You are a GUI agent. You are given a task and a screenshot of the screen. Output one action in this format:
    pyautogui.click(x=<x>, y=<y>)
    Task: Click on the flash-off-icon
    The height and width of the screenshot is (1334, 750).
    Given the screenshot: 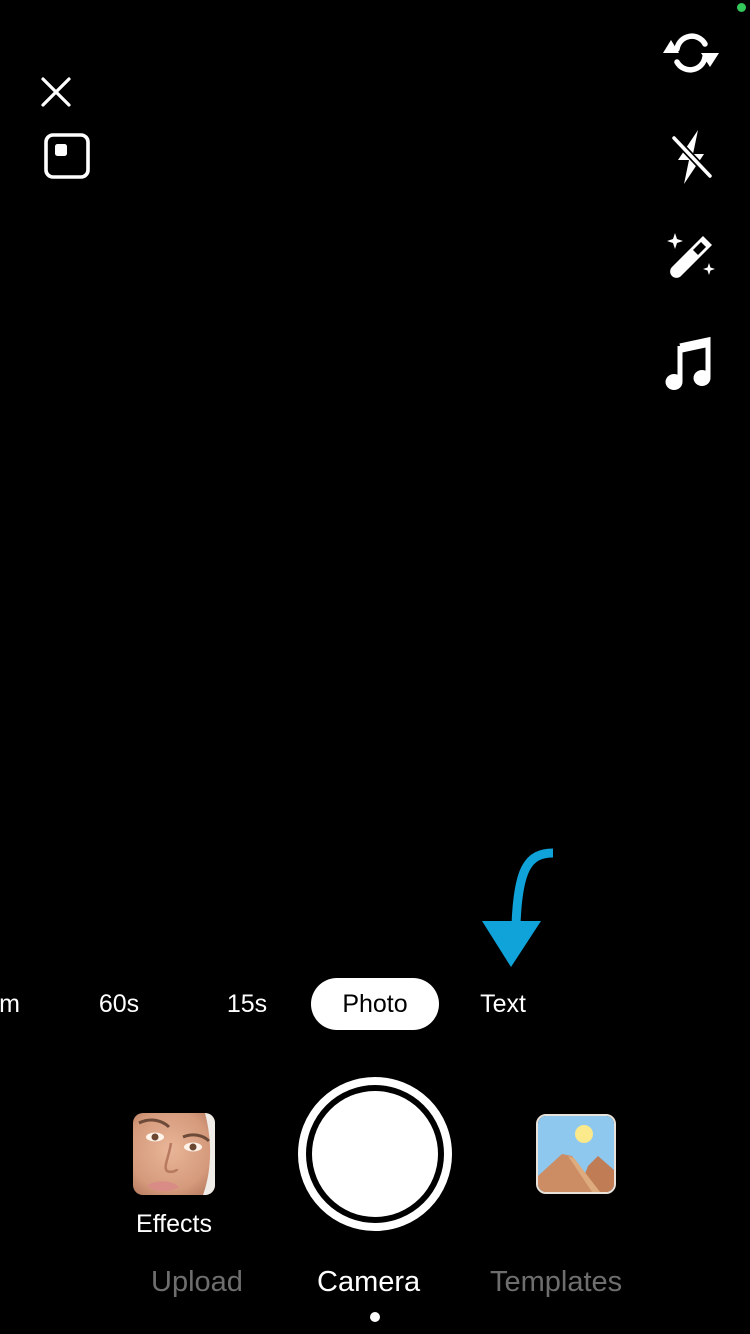 What is the action you would take?
    pyautogui.click(x=692, y=157)
    